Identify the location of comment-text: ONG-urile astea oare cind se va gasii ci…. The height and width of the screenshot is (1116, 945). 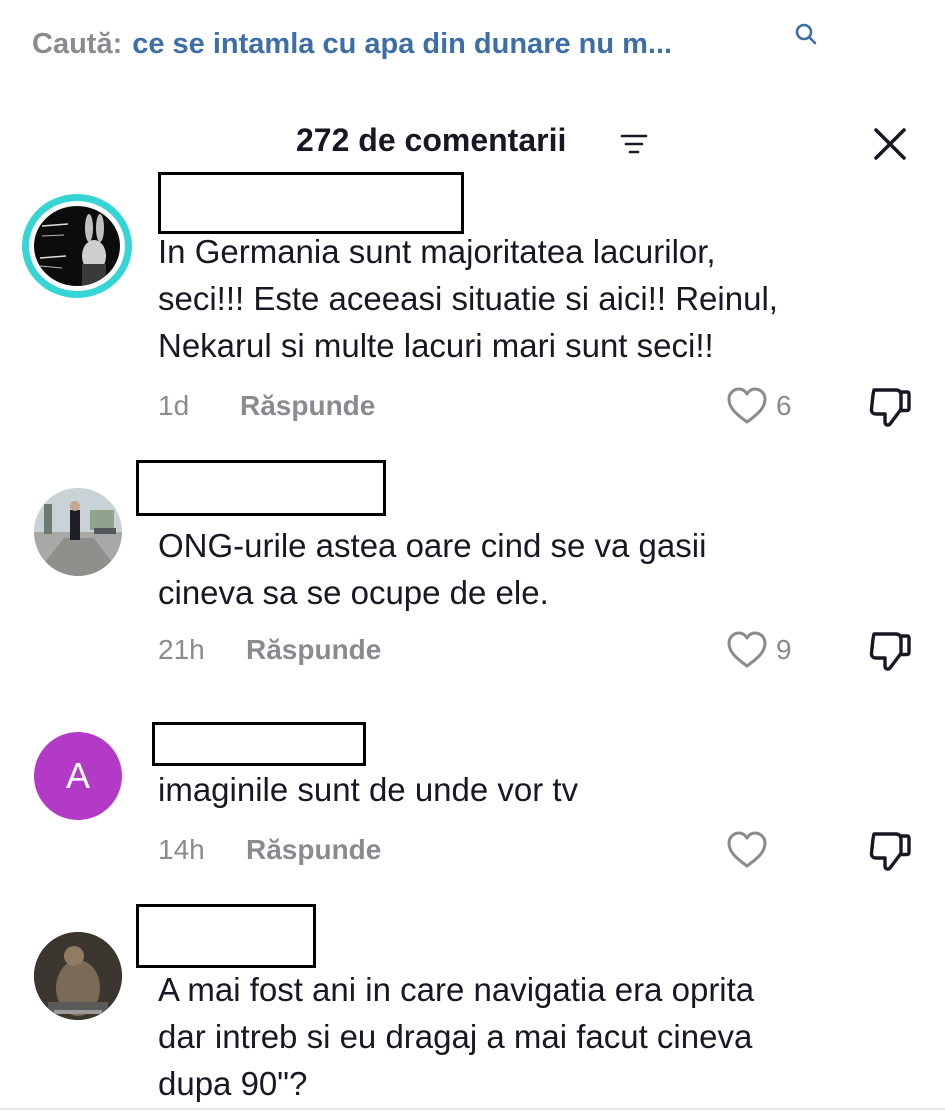
(432, 569).